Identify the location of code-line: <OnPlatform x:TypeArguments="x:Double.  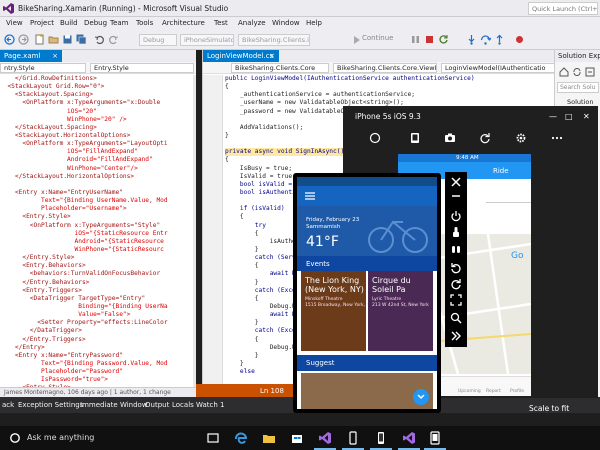
(98, 103).